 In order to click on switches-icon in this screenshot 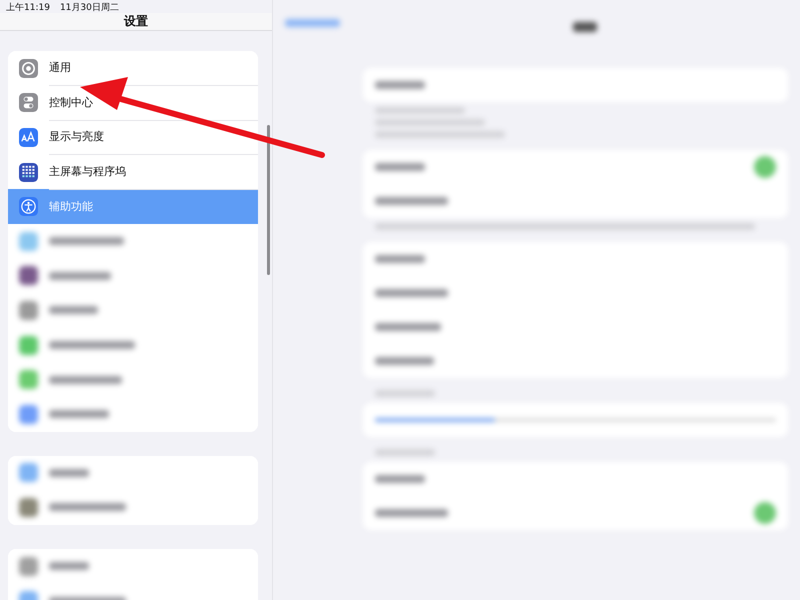, I will do `click(28, 102)`.